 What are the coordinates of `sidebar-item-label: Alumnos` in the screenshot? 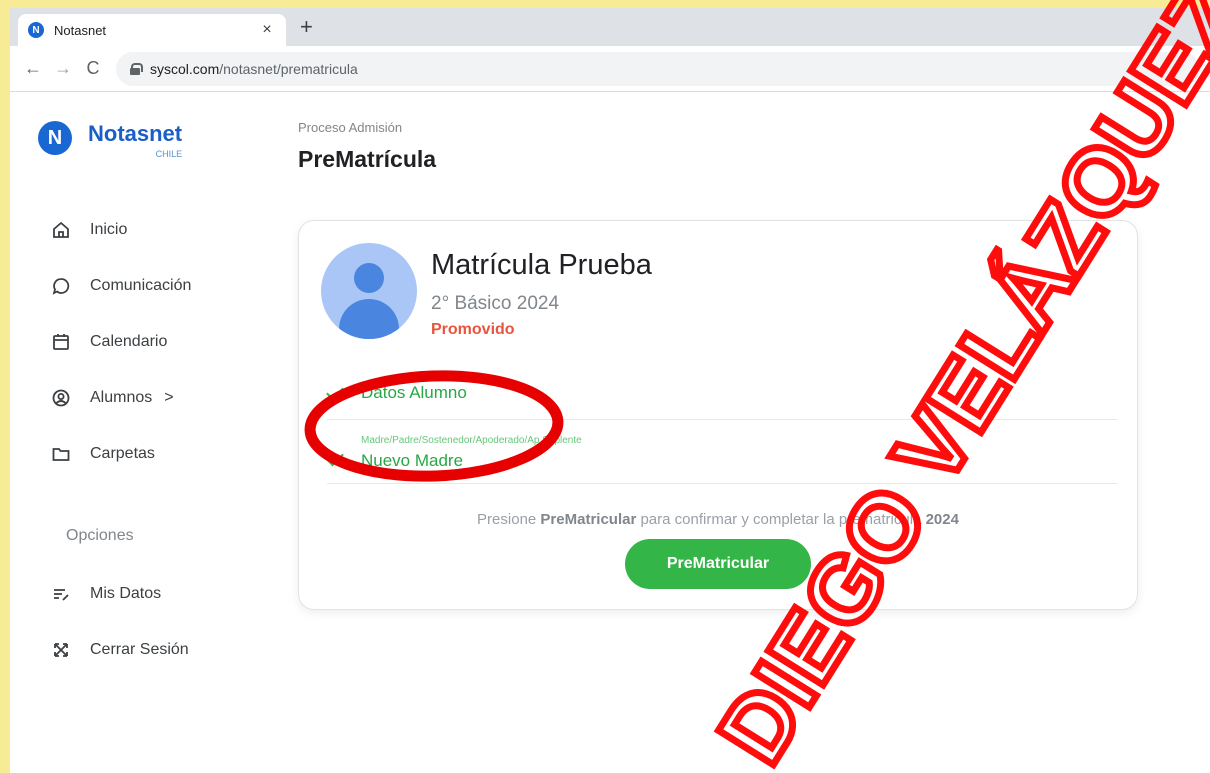 It's located at (121, 397).